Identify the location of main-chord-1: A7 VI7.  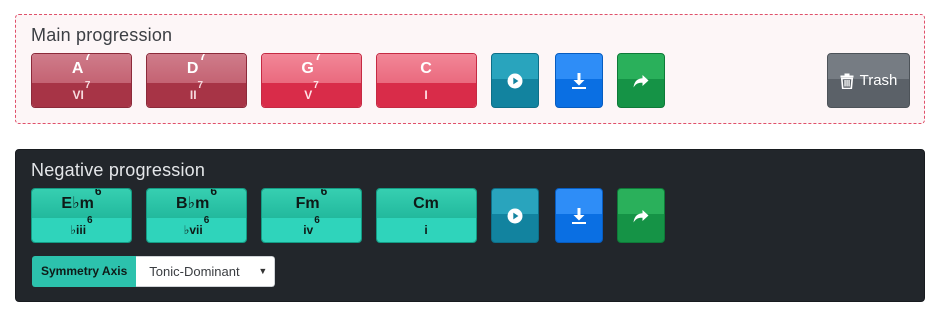
(81, 80).